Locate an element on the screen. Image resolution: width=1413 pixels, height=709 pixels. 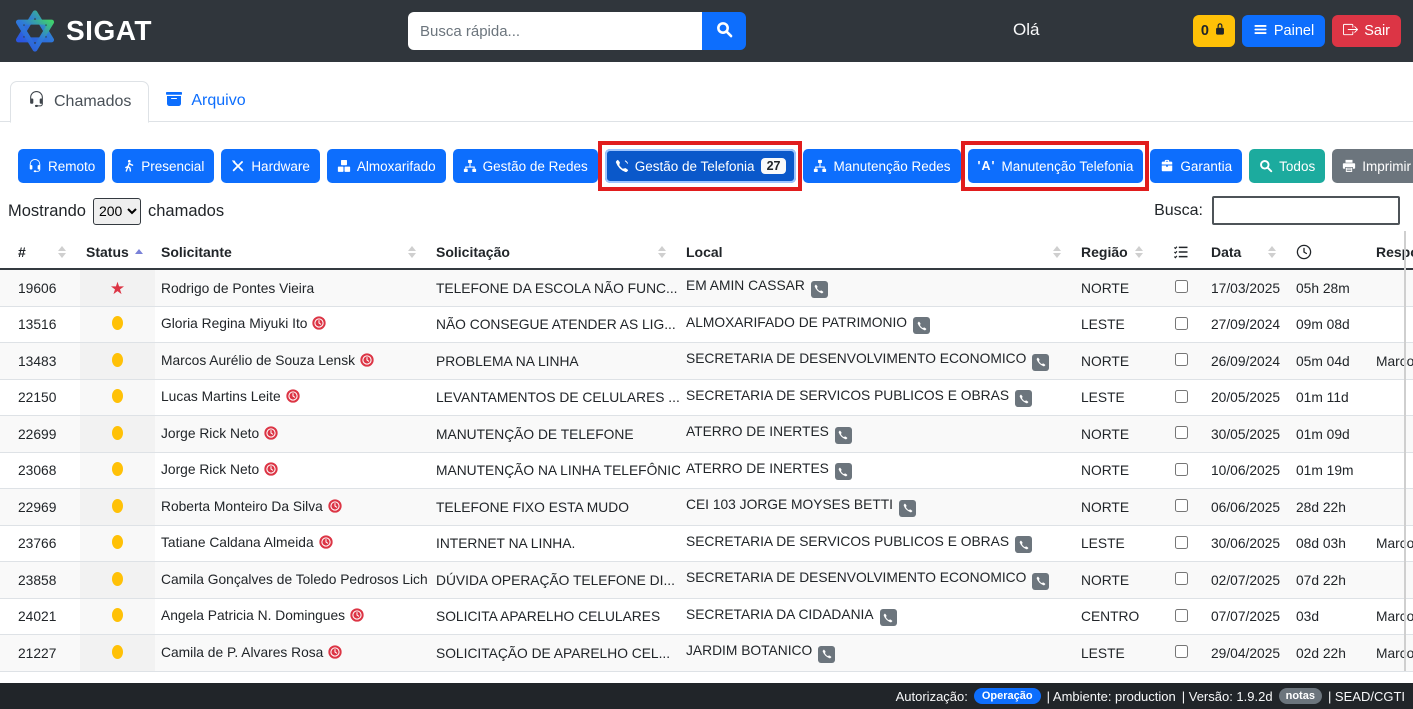
quick-search-input is located at coordinates (555, 31).